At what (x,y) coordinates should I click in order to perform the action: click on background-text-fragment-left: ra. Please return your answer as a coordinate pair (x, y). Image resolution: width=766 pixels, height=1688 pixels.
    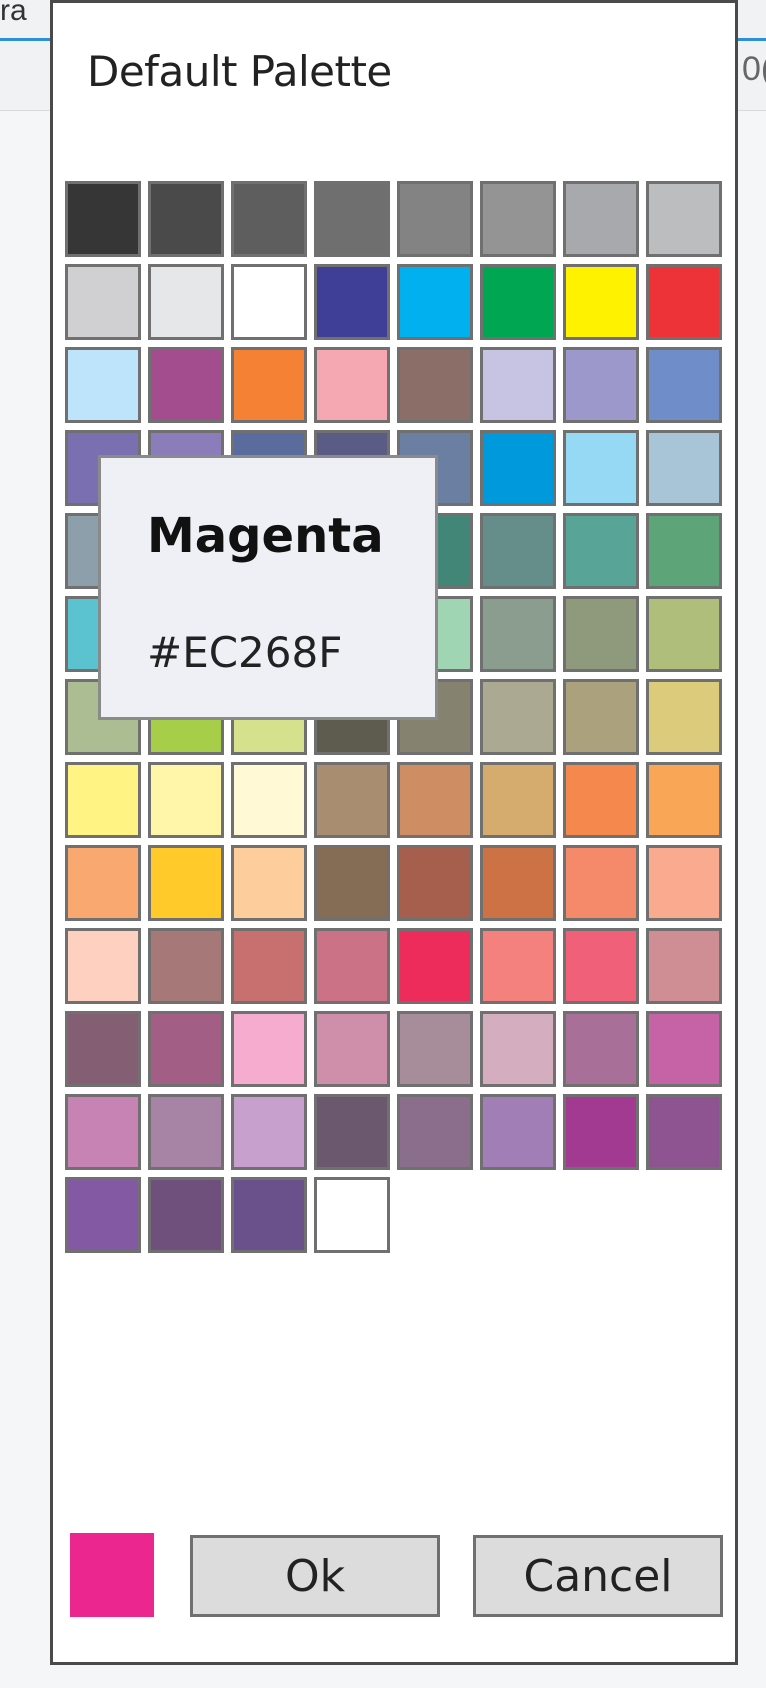
    Looking at the image, I should click on (13, 13).